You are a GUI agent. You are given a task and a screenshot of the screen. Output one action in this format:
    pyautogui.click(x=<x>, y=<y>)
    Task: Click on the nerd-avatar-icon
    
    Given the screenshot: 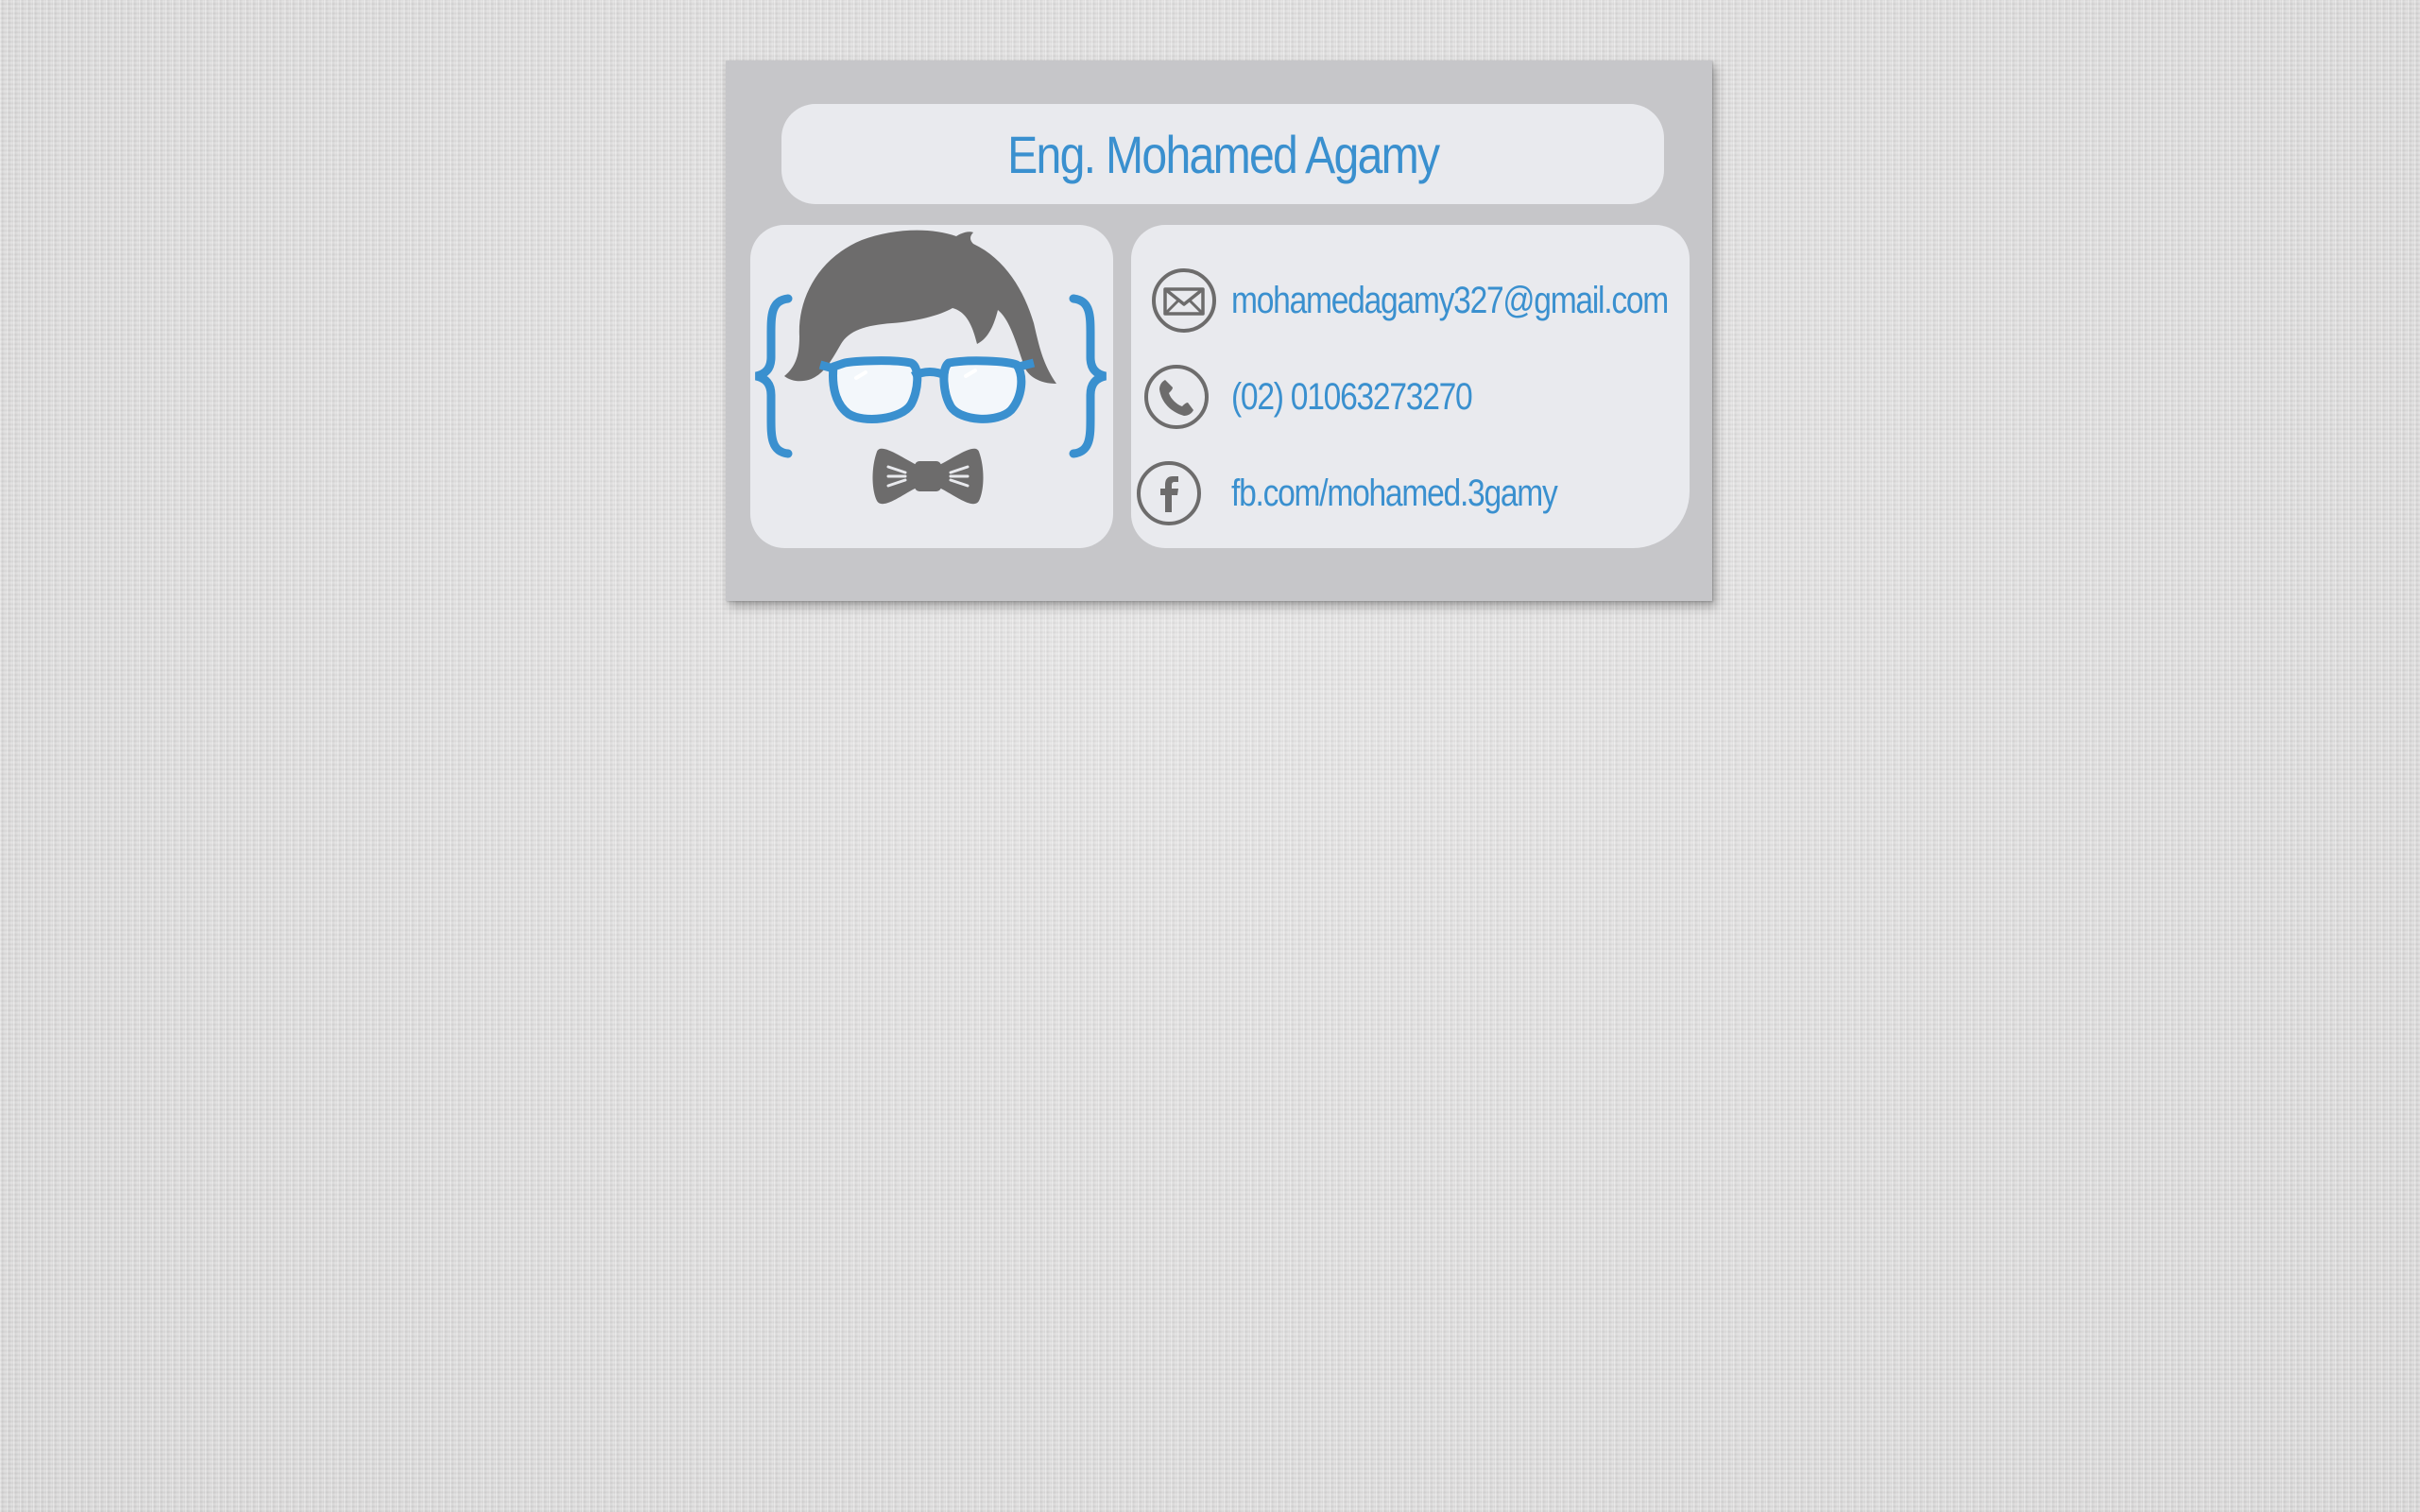 What is the action you would take?
    pyautogui.click(x=930, y=367)
    